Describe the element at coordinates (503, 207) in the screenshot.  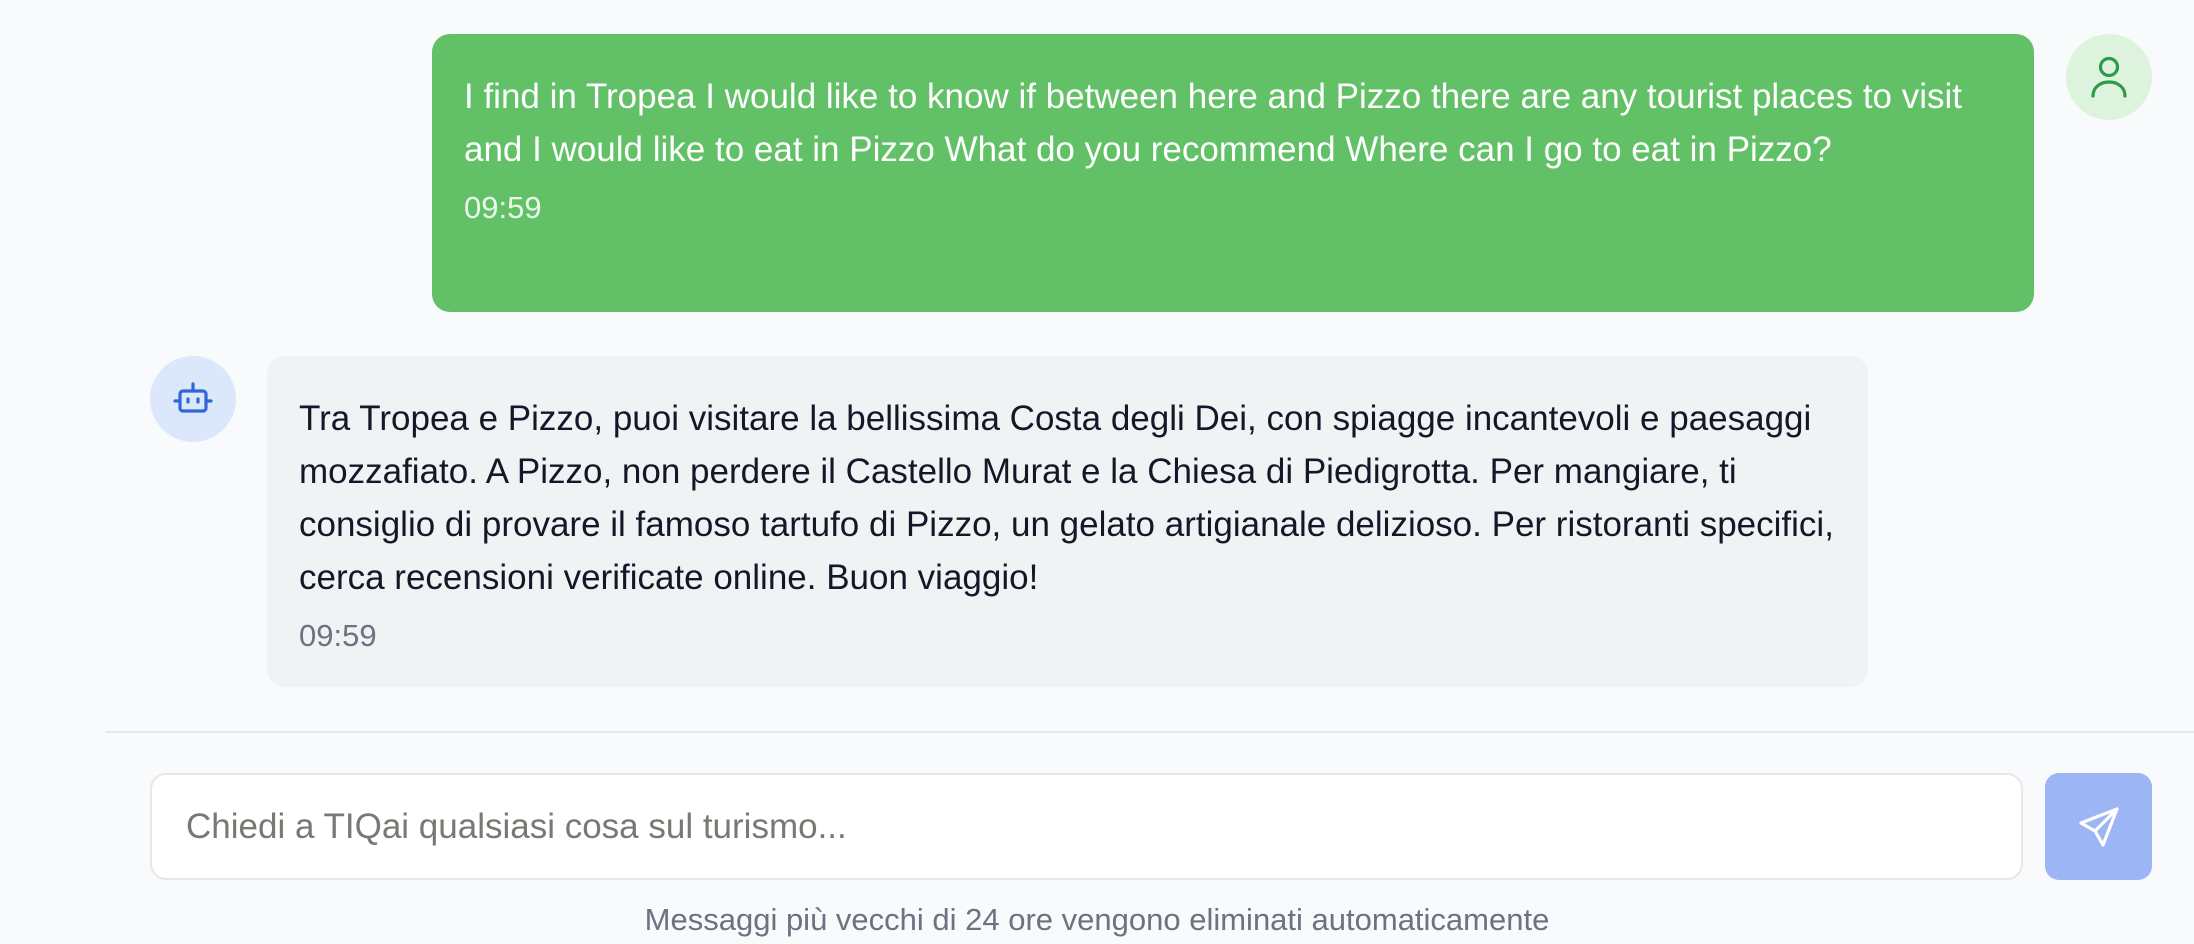
I see `user-message-time: 09:59` at that location.